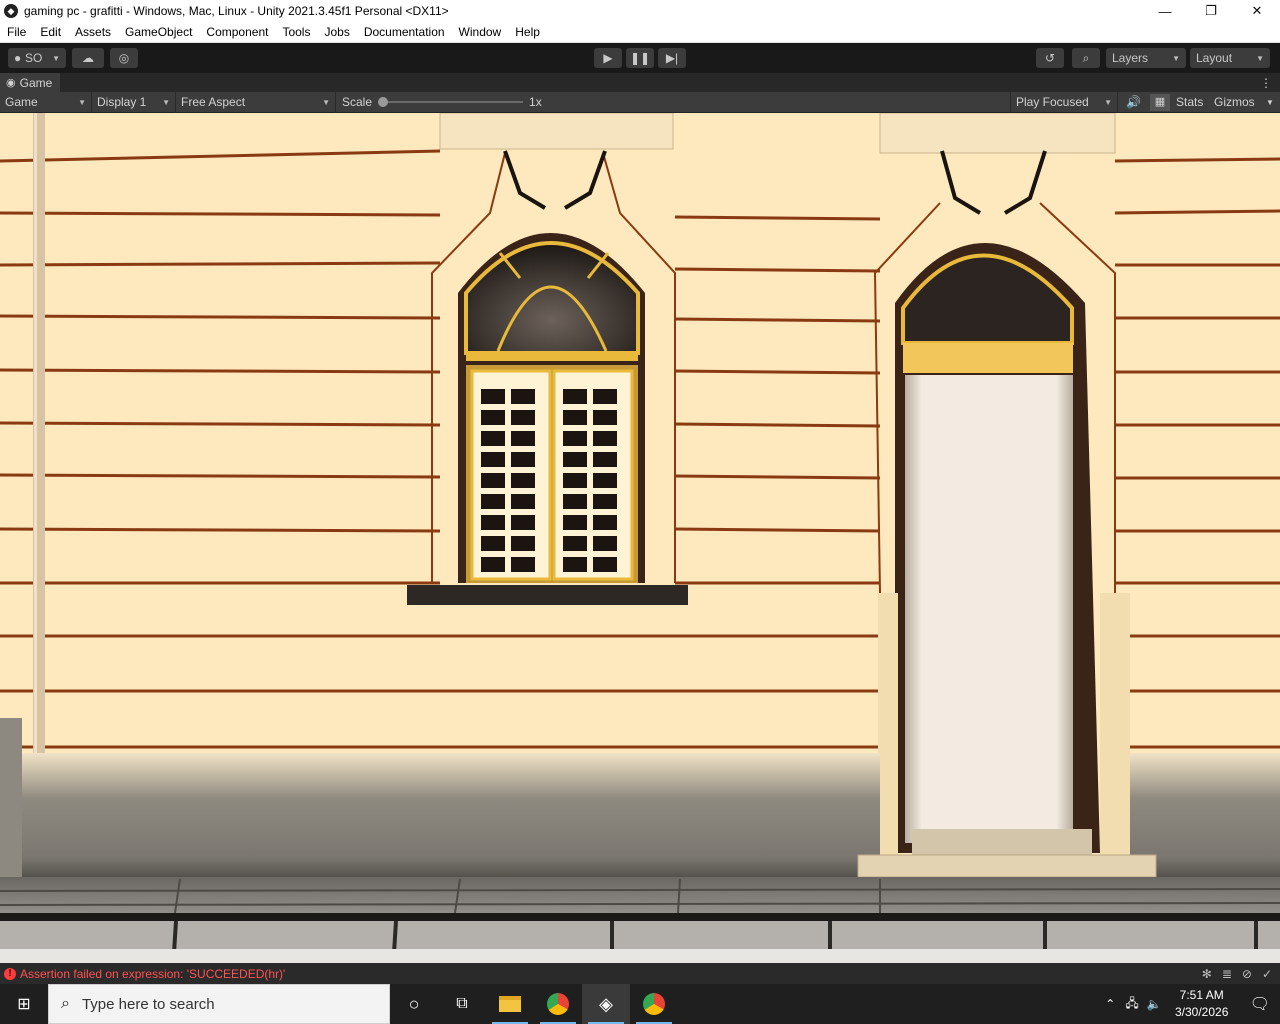  Describe the element at coordinates (654, 1004) in the screenshot. I see `taskbar-chrome-profile` at that location.